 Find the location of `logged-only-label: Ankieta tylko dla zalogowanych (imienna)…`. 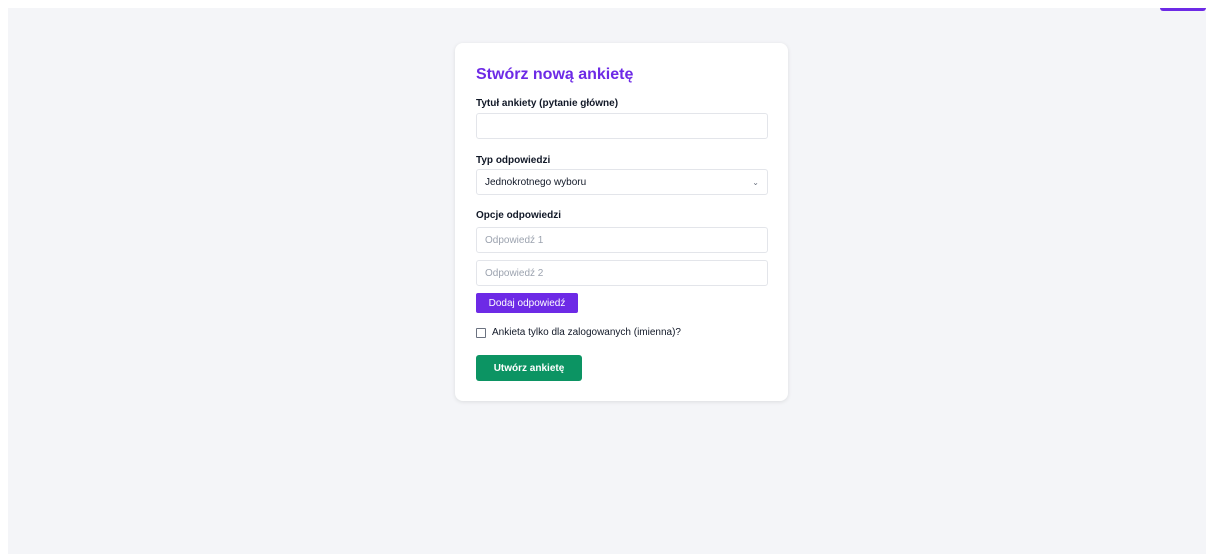

logged-only-label: Ankieta tylko dla zalogowanych (imienna)… is located at coordinates (586, 332).